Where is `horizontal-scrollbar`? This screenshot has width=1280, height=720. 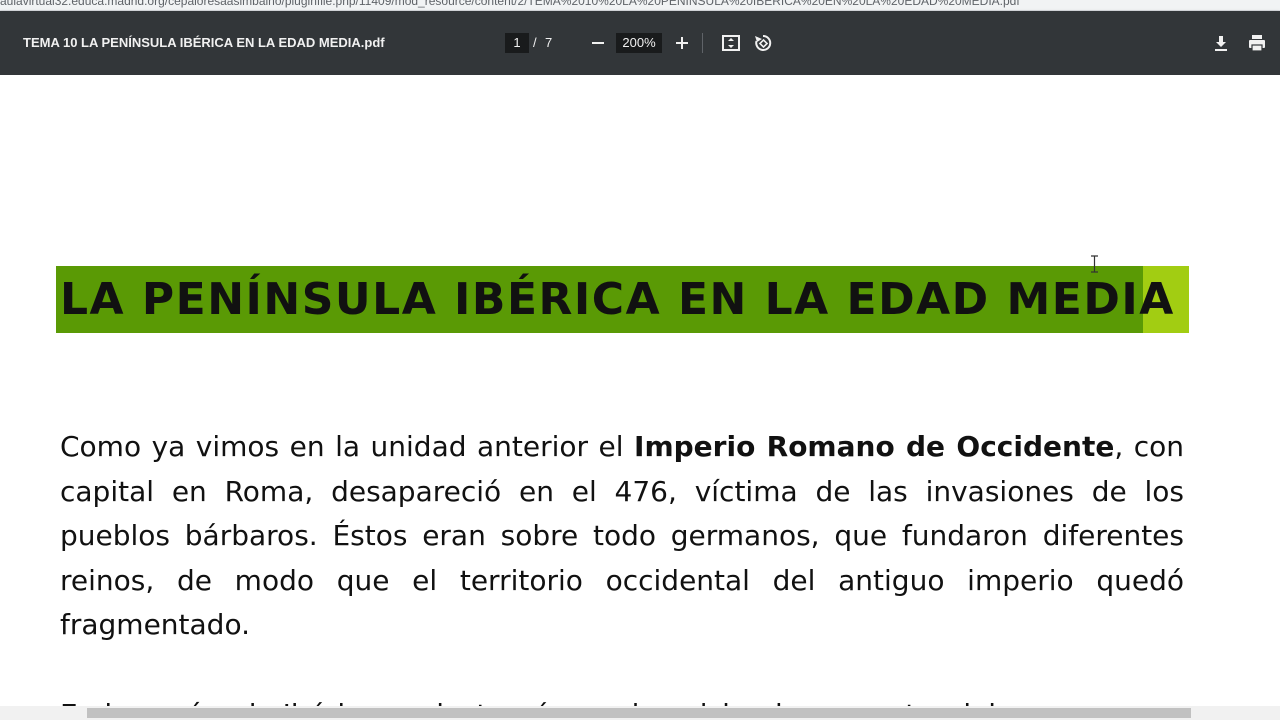 horizontal-scrollbar is located at coordinates (640, 713).